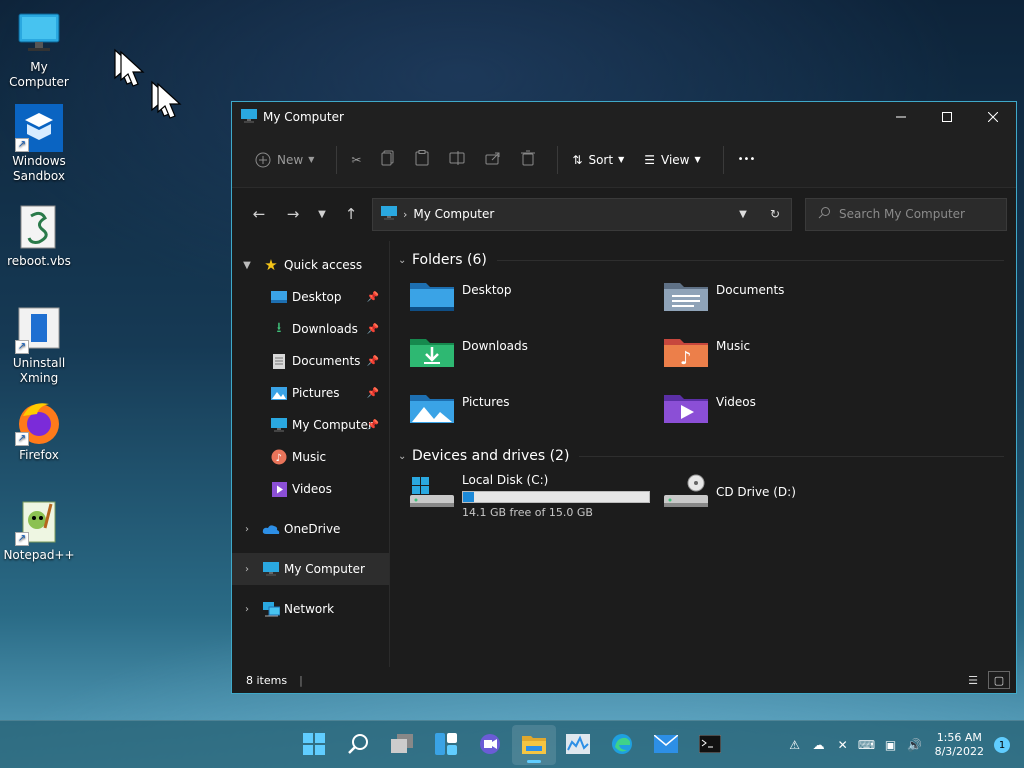 The image size is (1024, 768). What do you see at coordinates (747, 160) in the screenshot?
I see `more-options-button: •••` at bounding box center [747, 160].